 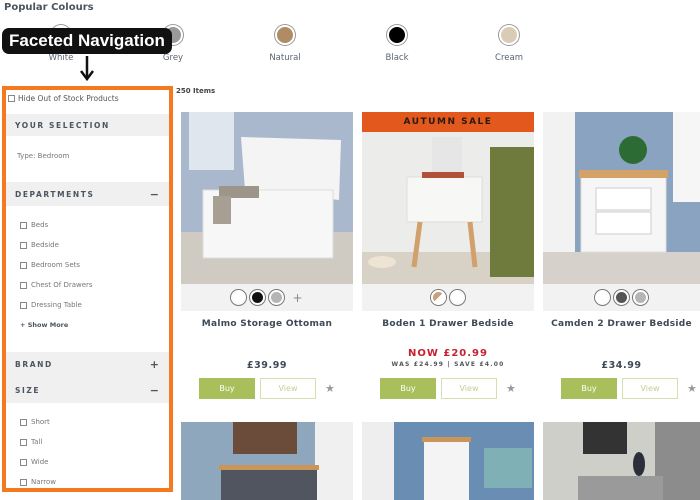 What do you see at coordinates (154, 364) in the screenshot?
I see `expand-icon: +` at bounding box center [154, 364].